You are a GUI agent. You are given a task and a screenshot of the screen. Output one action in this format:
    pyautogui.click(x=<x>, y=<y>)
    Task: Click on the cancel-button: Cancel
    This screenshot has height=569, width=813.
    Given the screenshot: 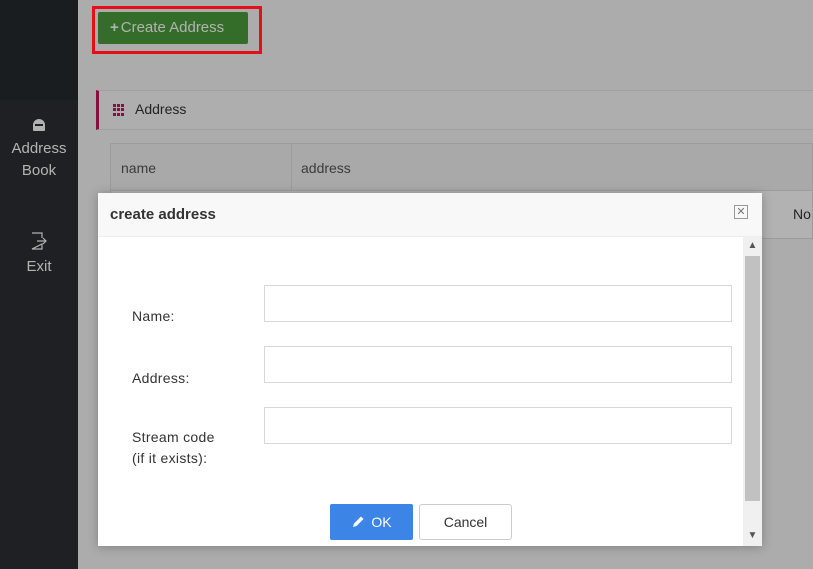 What is the action you would take?
    pyautogui.click(x=465, y=522)
    